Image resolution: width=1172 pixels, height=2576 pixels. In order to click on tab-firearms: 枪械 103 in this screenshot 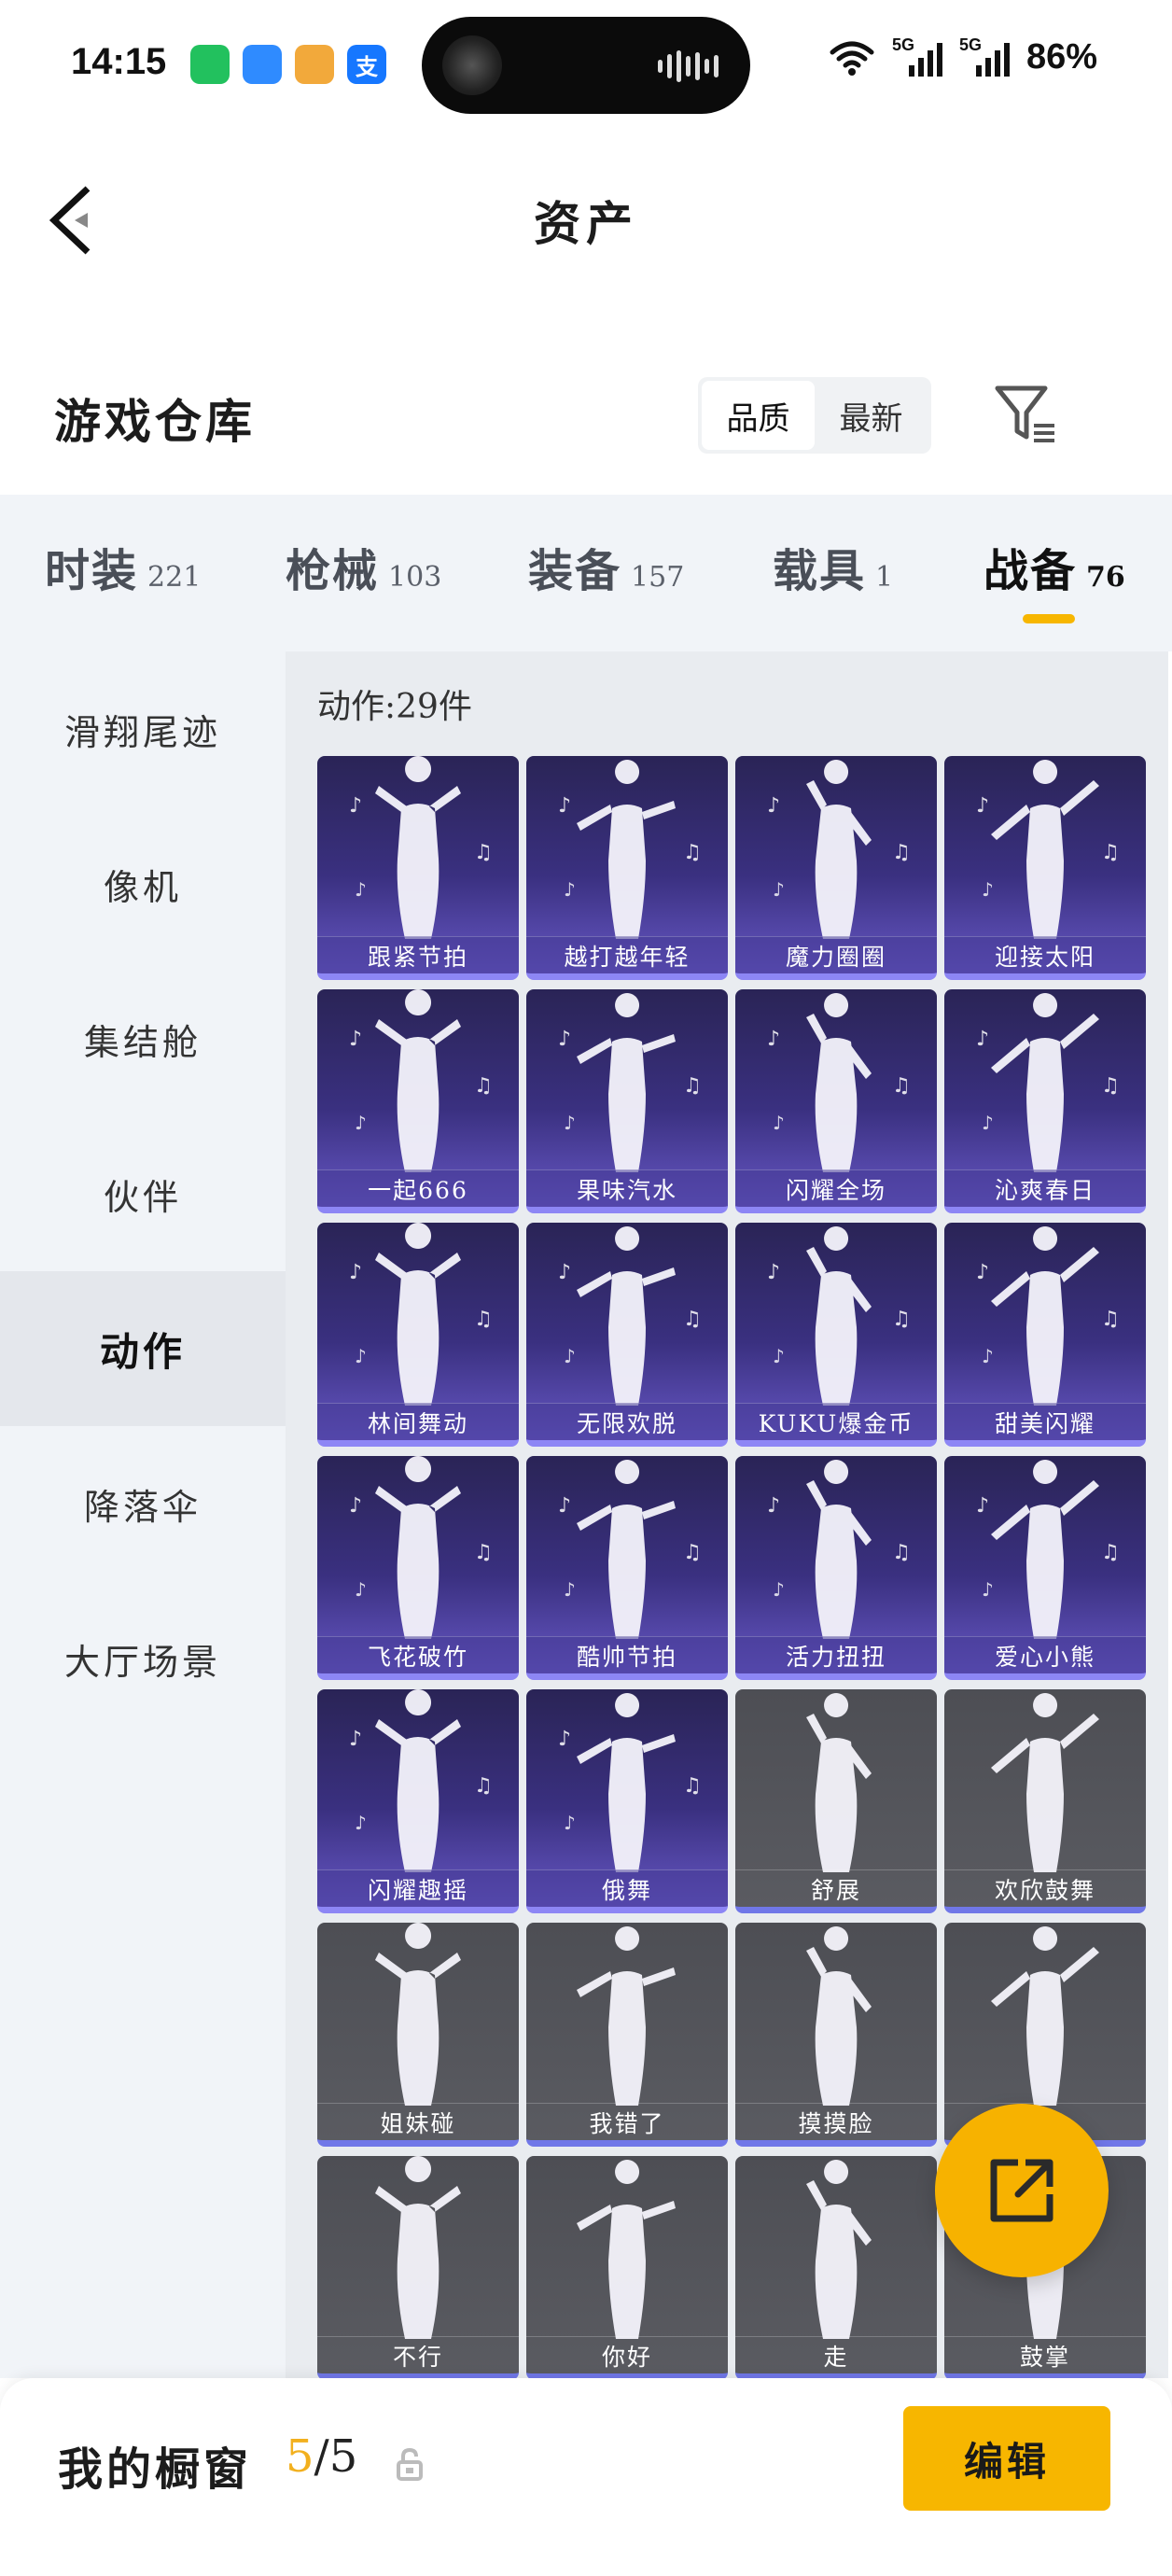, I will do `click(363, 566)`.